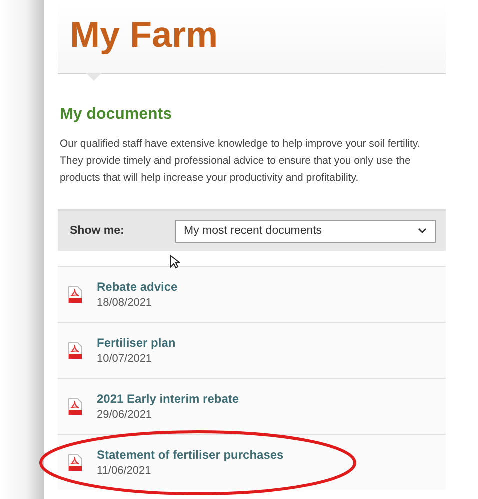 The image size is (478, 499). Describe the element at coordinates (125, 415) in the screenshot. I see `document-date: 29/06/2021` at that location.